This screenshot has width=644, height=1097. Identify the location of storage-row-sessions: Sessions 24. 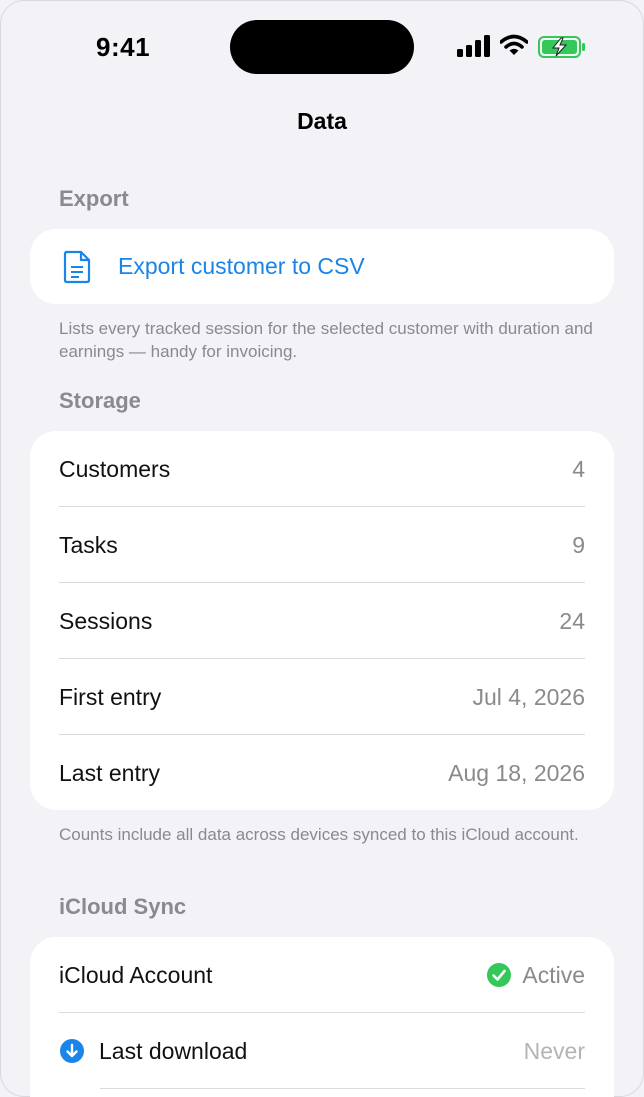
(322, 621).